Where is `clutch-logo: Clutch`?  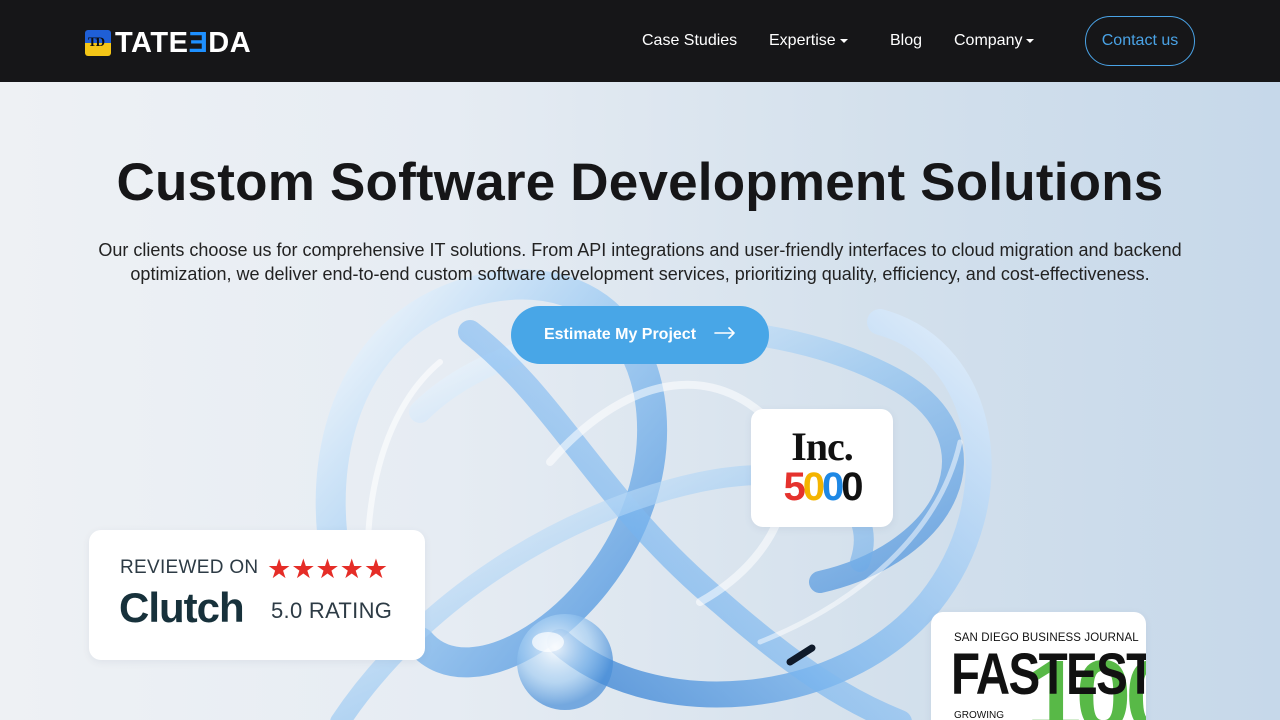
clutch-logo: Clutch is located at coordinates (182, 607).